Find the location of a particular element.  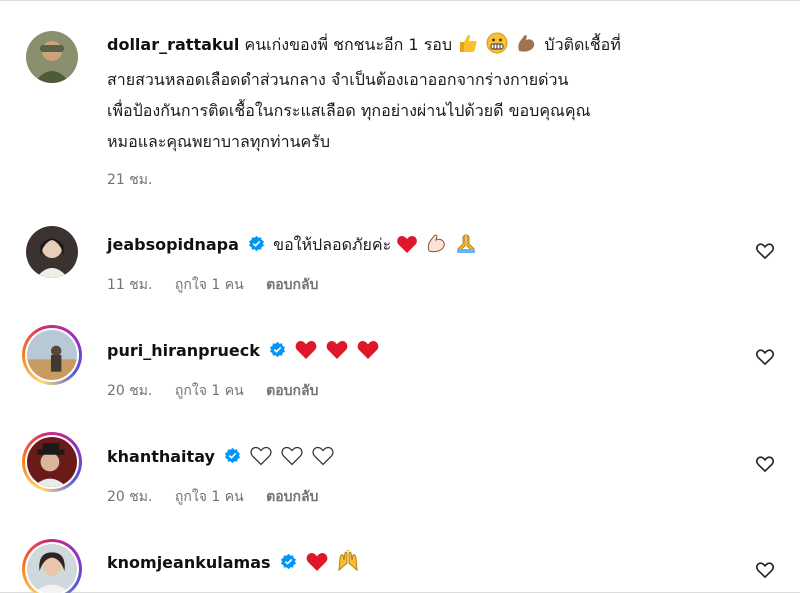

caption-text: คนเก่งของพี่ ชกชนะอีก 1 รอบ is located at coordinates (348, 44).